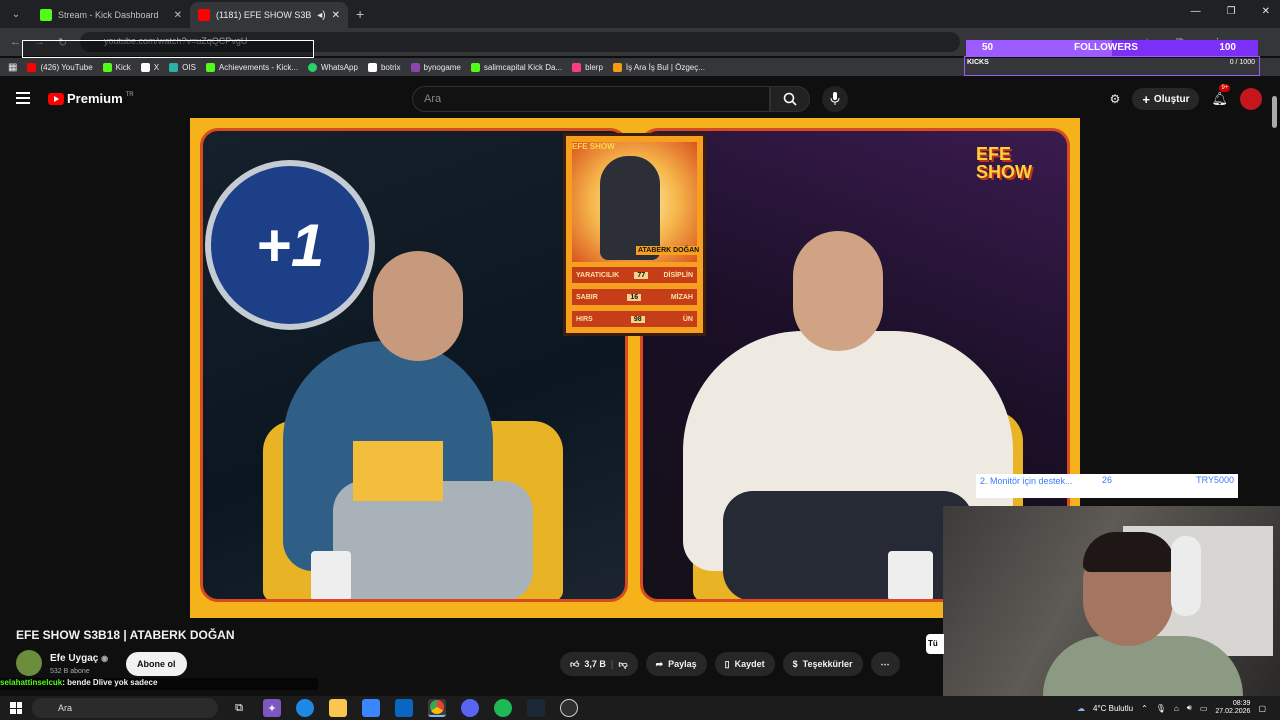 The width and height of the screenshot is (1280, 720). Describe the element at coordinates (66, 67) in the screenshot. I see `bookmark-label: (426) YouTube` at that location.